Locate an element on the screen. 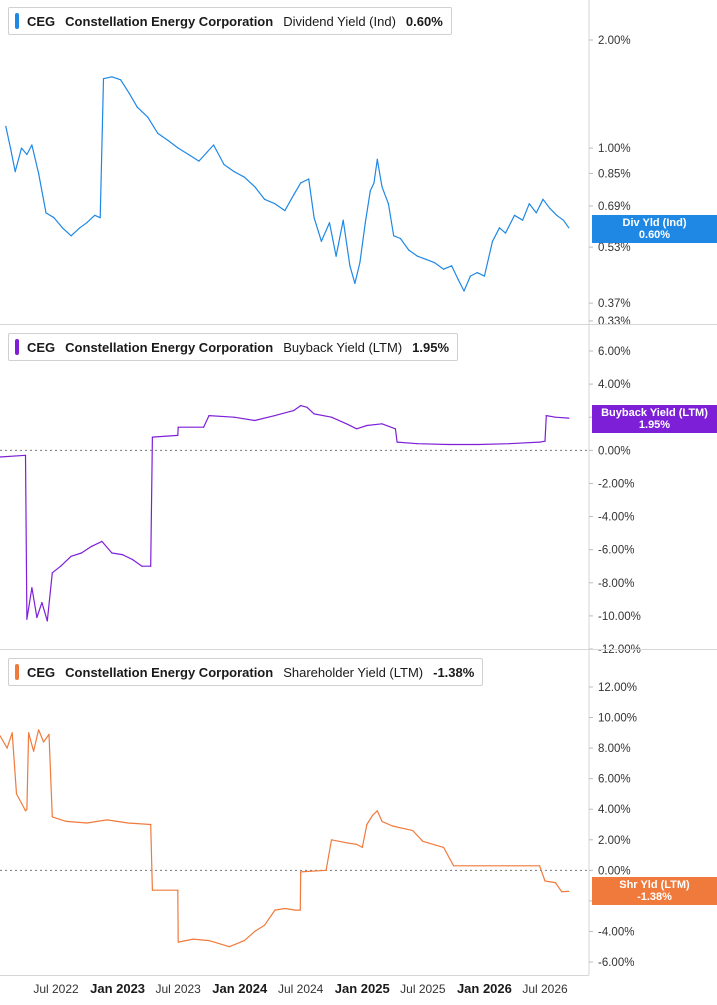  x-tick-label: Jul 2025 is located at coordinates (423, 989).